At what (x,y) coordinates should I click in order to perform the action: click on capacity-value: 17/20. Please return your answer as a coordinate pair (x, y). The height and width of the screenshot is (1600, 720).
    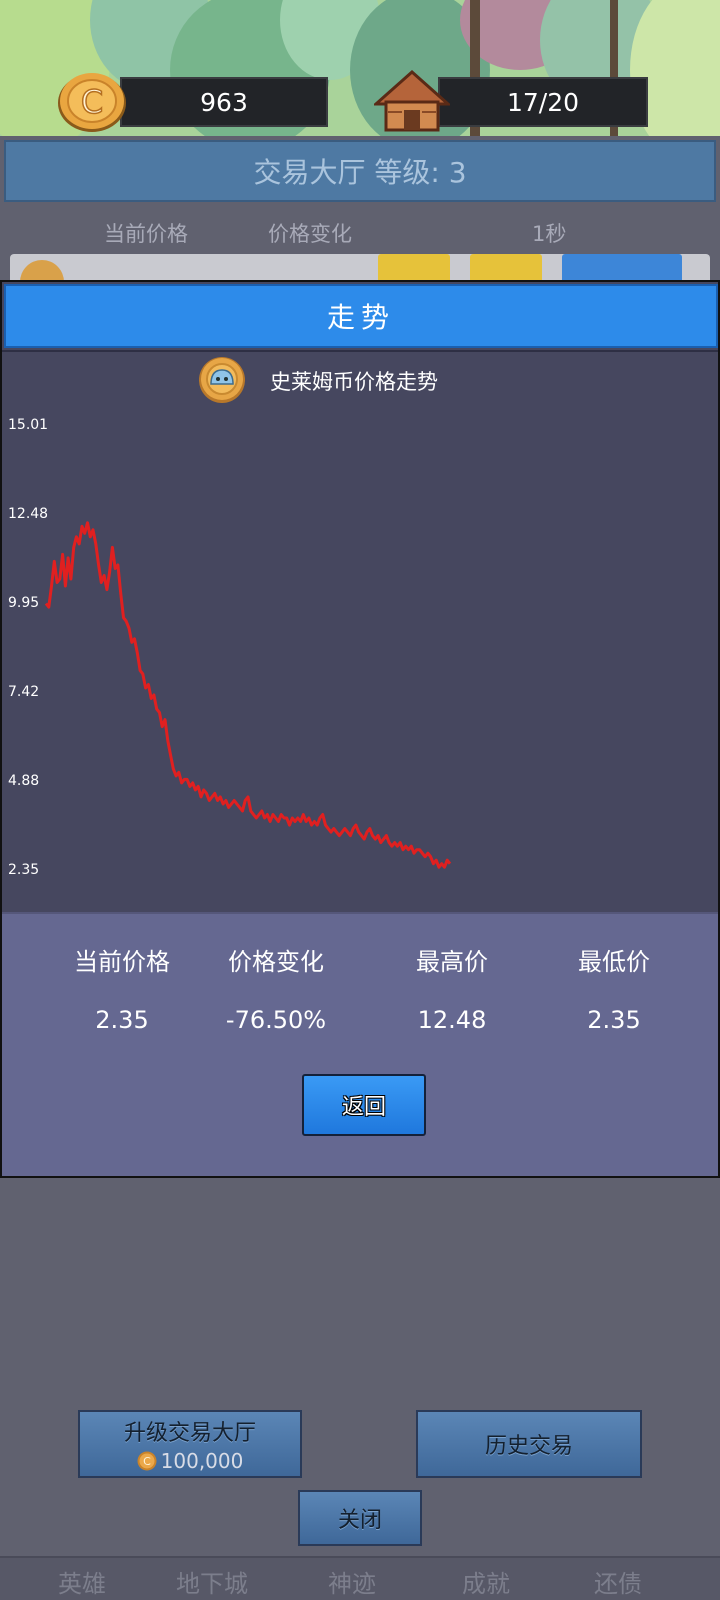
    Looking at the image, I should click on (543, 102).